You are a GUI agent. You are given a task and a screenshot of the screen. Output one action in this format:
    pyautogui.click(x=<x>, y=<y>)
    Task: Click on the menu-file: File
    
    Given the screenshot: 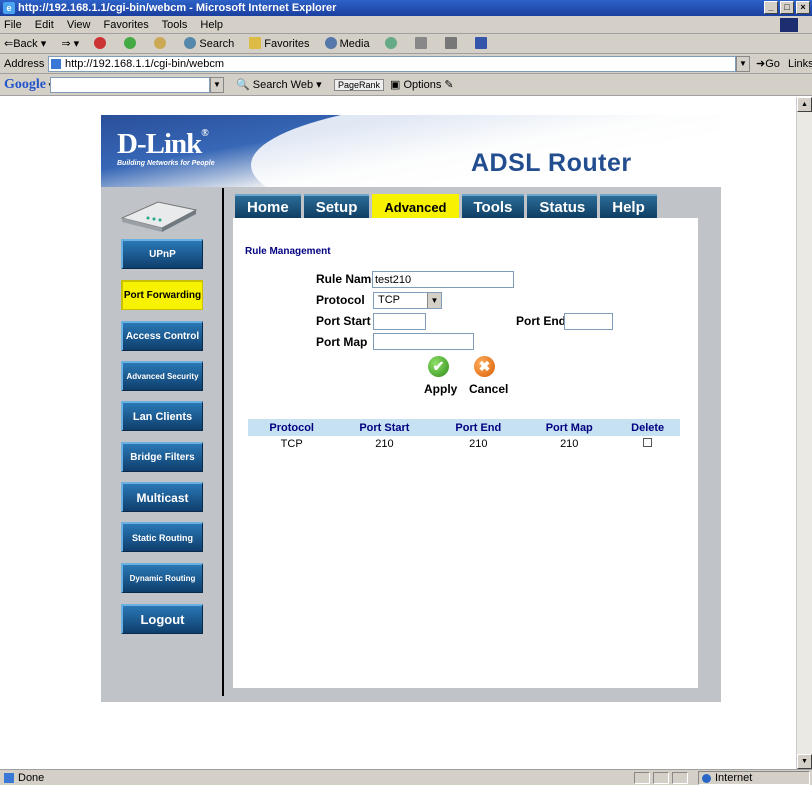 What is the action you would take?
    pyautogui.click(x=13, y=25)
    